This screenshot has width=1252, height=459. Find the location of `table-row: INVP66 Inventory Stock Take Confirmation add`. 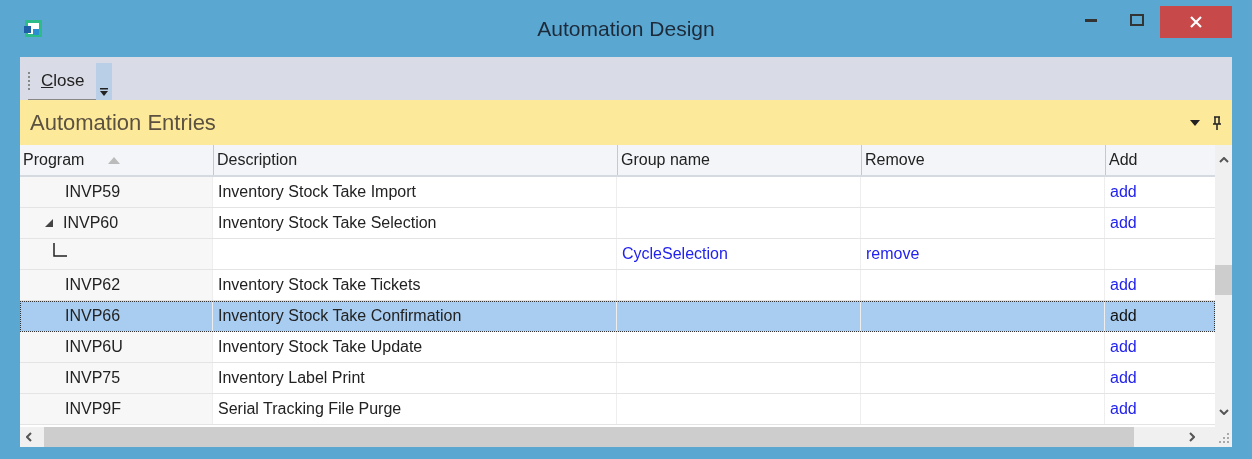

table-row: INVP66 Inventory Stock Take Confirmation add is located at coordinates (617, 316).